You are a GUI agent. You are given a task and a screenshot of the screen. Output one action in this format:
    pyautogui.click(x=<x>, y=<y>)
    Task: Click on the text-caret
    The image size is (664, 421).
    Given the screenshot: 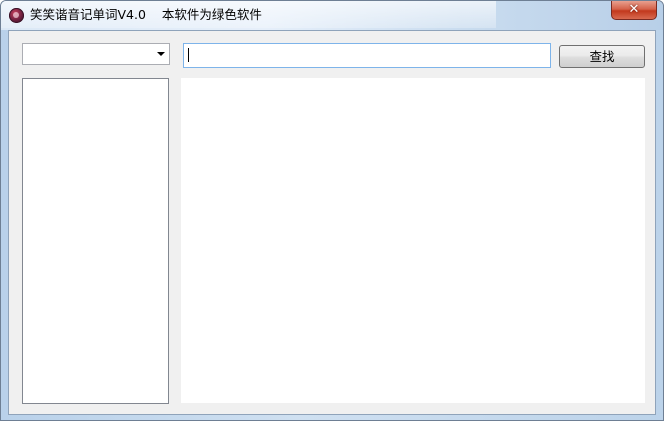 What is the action you would take?
    pyautogui.click(x=188, y=55)
    